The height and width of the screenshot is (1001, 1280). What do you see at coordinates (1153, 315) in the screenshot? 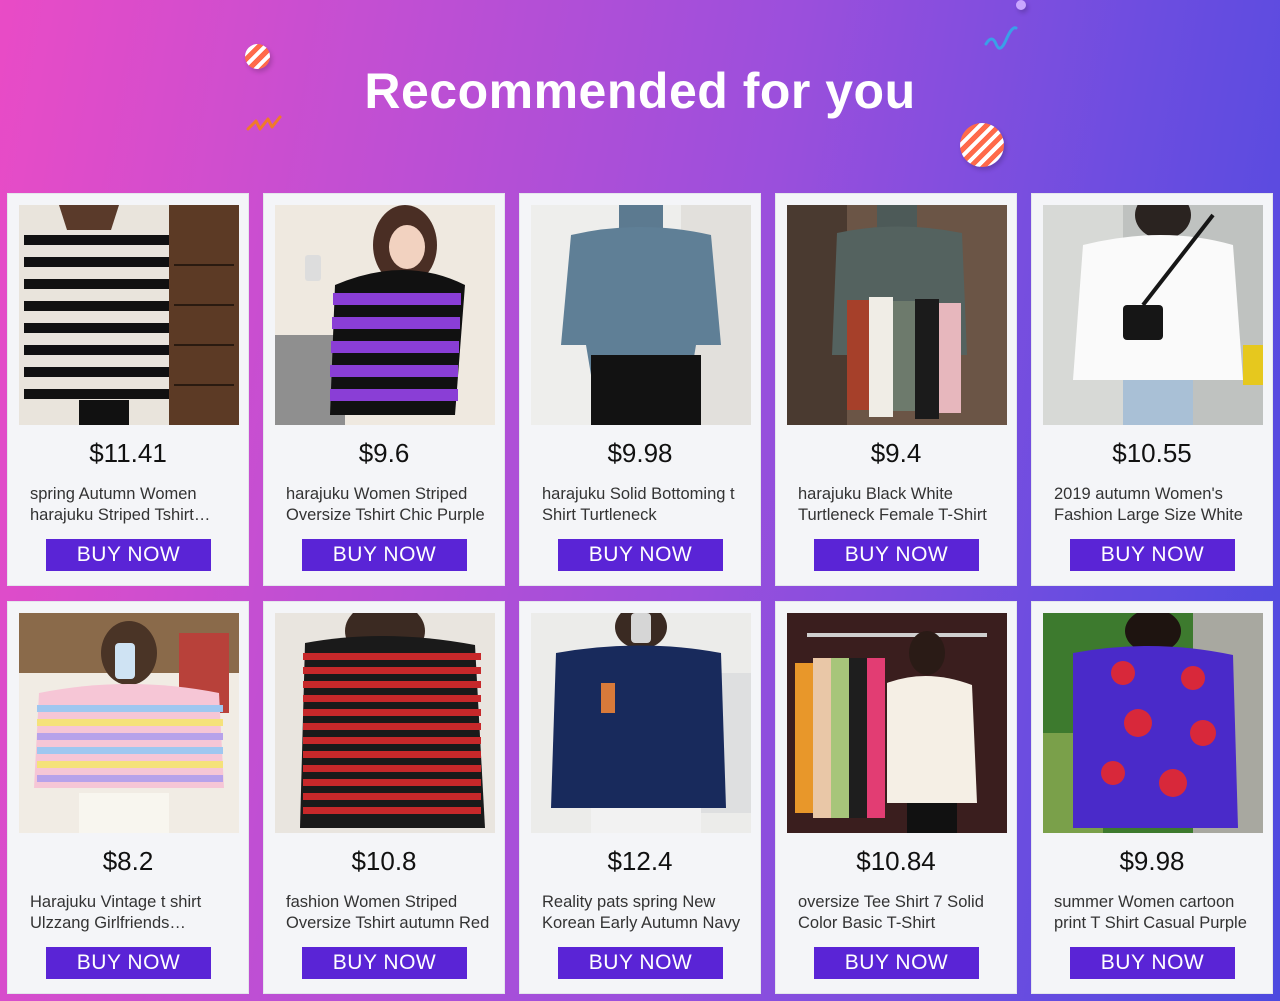
I see `white-longsleeve-photo` at bounding box center [1153, 315].